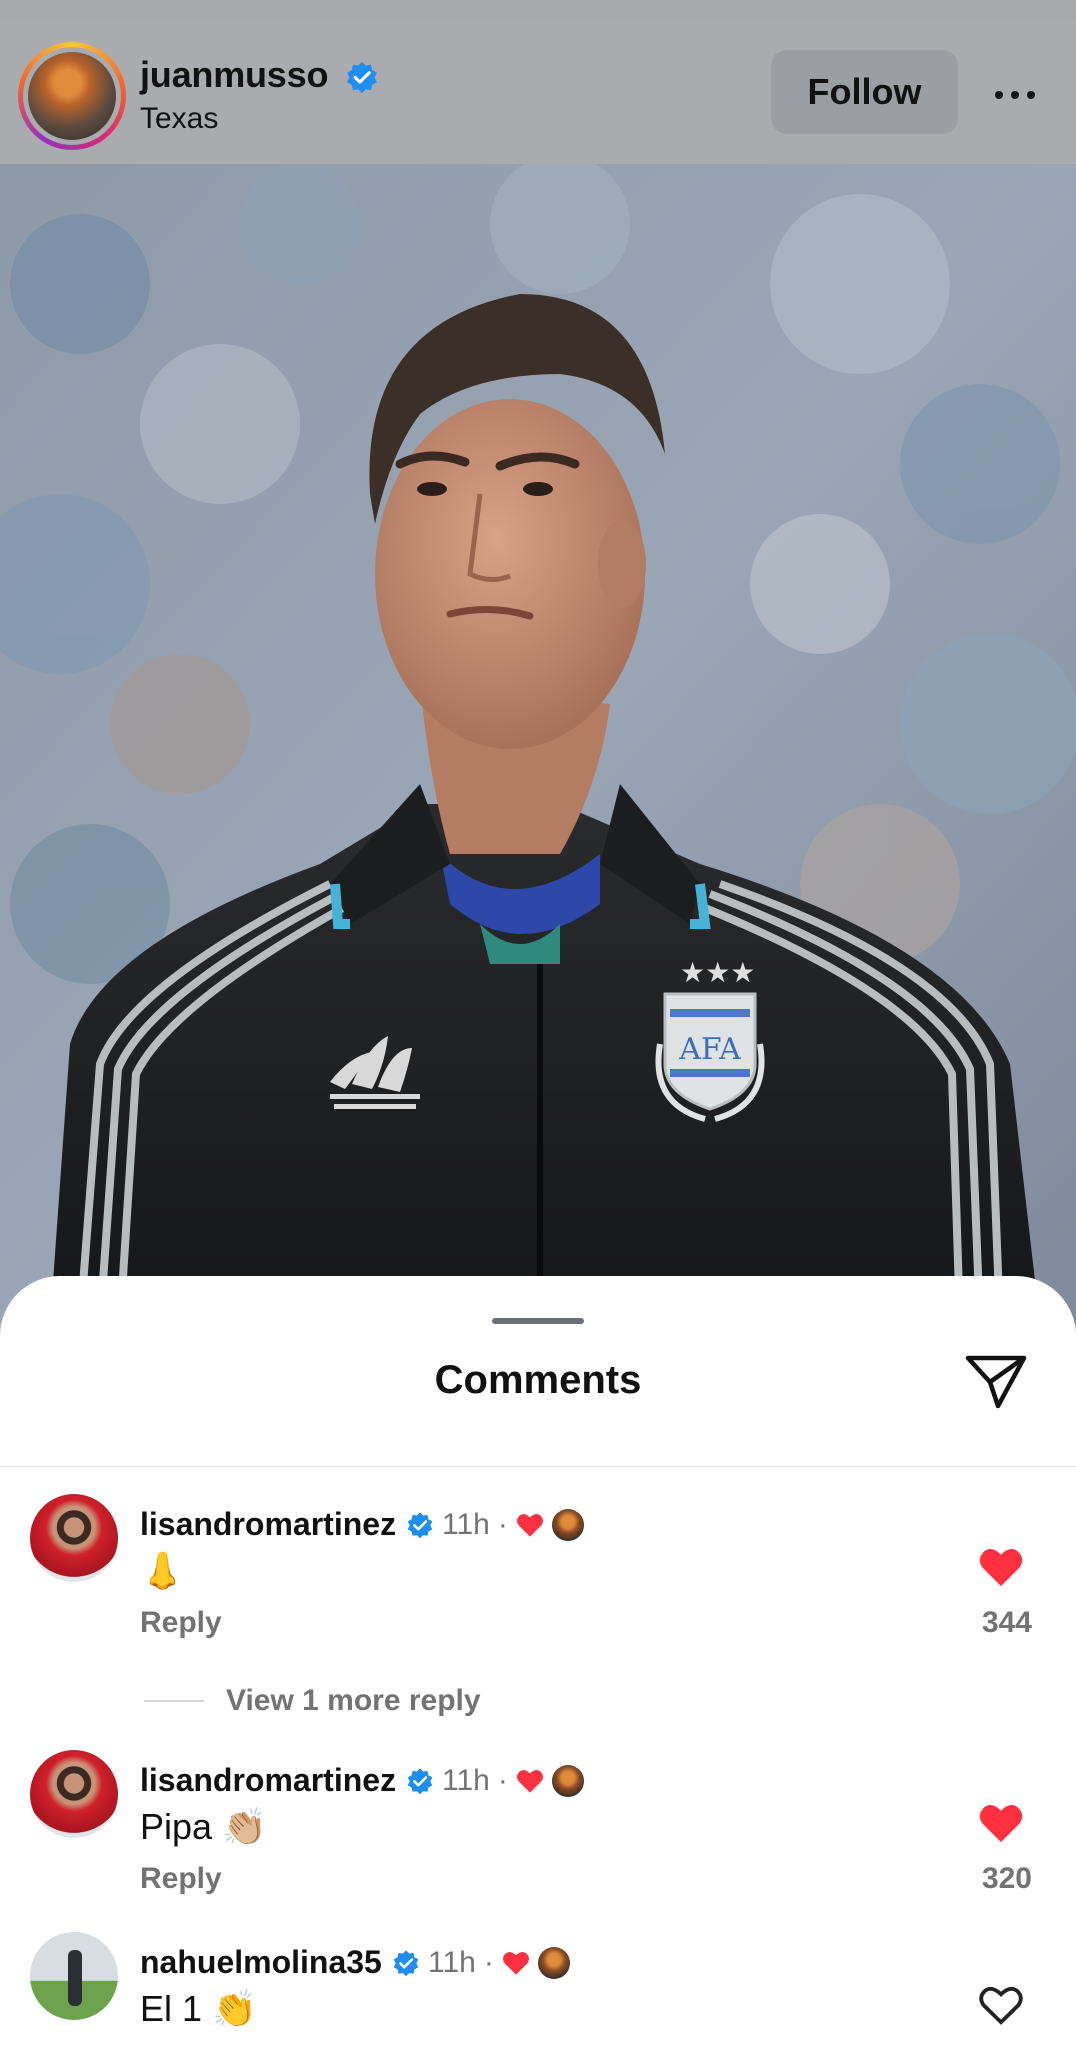  I want to click on post-username: juanmusso, so click(234, 75).